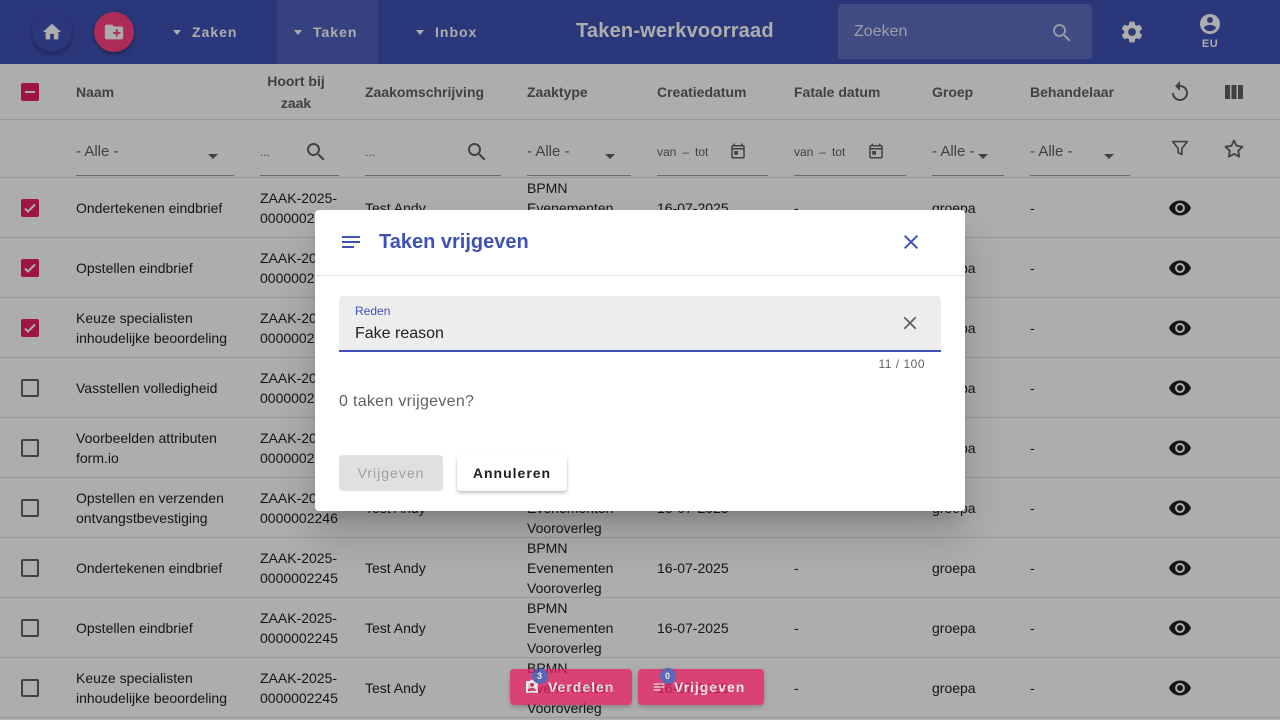 The width and height of the screenshot is (1280, 720). What do you see at coordinates (901, 364) in the screenshot?
I see `character-counter: 11 / 100` at bounding box center [901, 364].